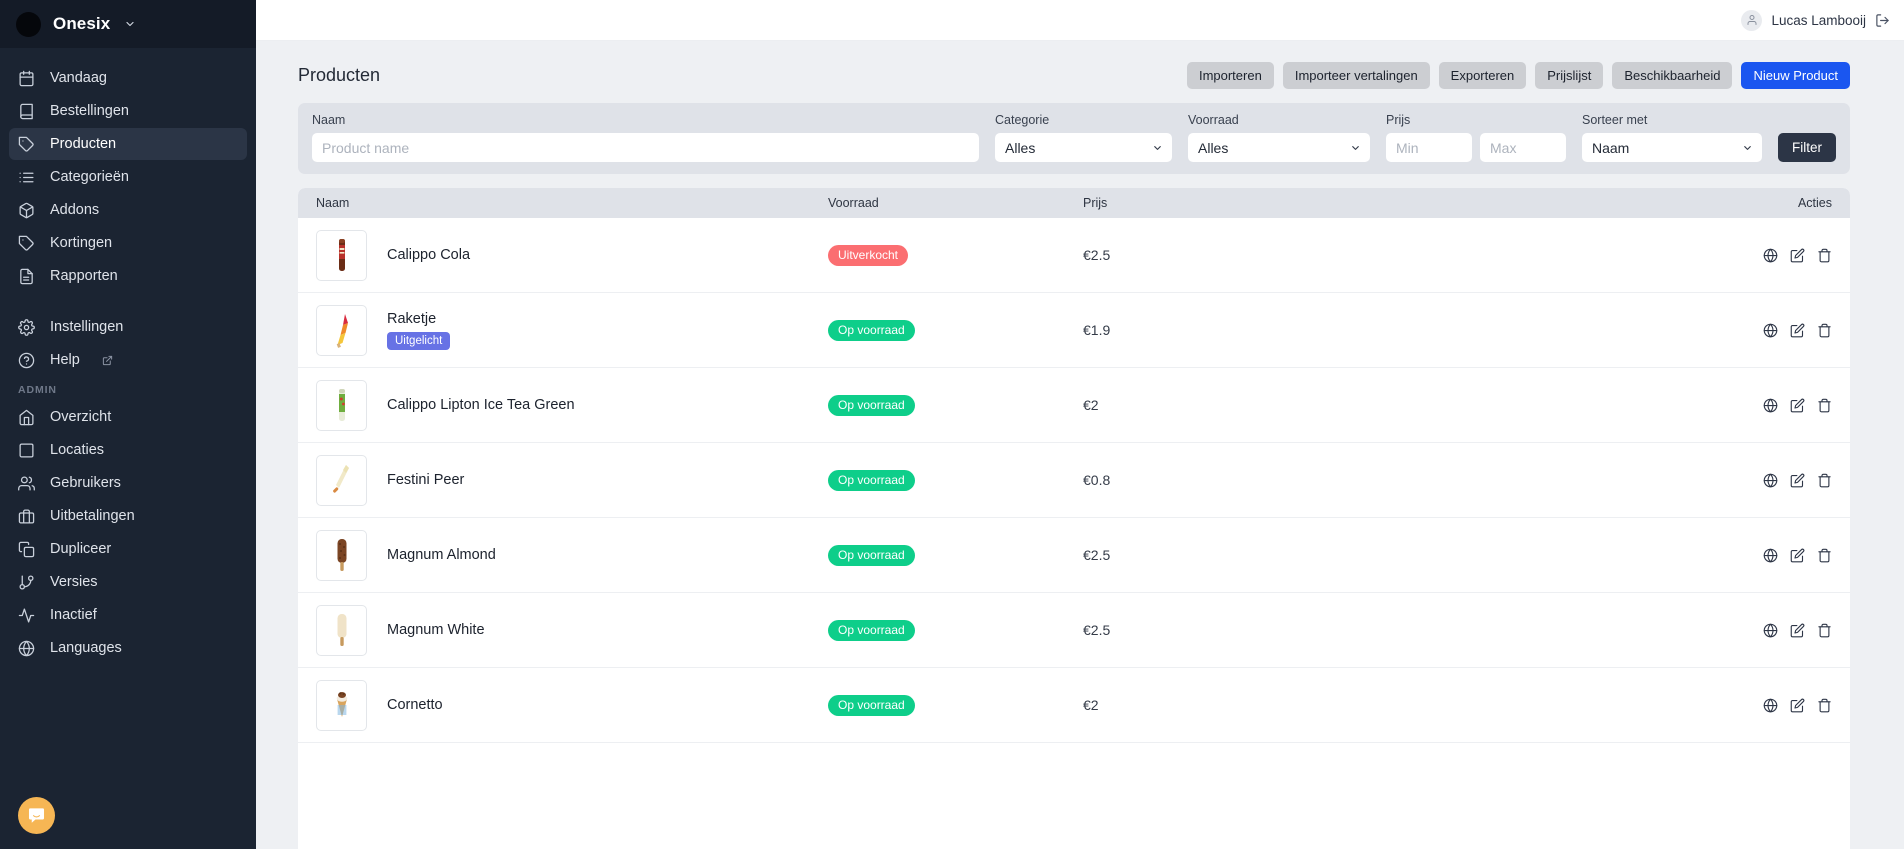 The image size is (1904, 849). I want to click on sidebar-item-dupliceer: Dupliceer, so click(128, 549).